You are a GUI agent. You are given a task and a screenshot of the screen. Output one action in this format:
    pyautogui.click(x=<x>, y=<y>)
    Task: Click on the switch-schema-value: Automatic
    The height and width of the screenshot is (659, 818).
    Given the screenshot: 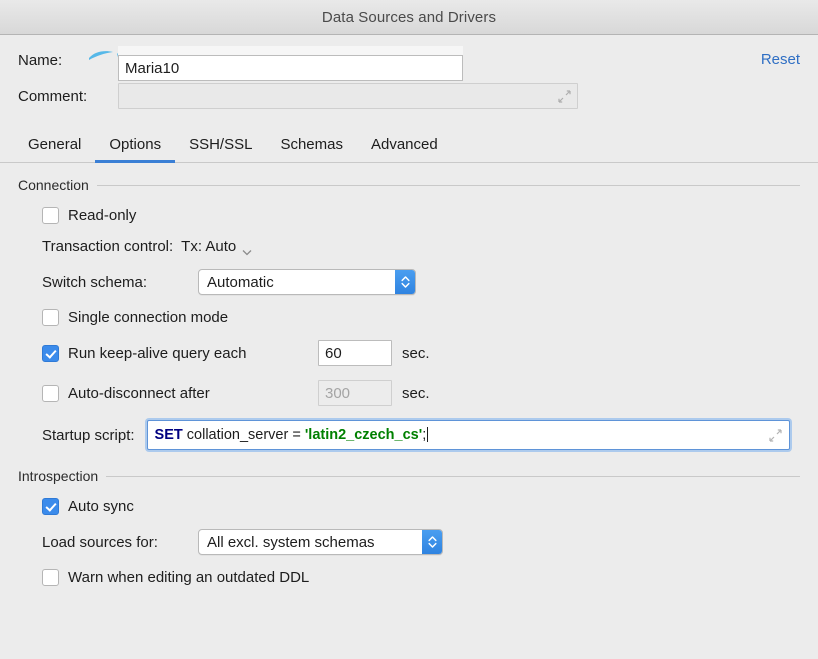 What is the action you would take?
    pyautogui.click(x=240, y=282)
    